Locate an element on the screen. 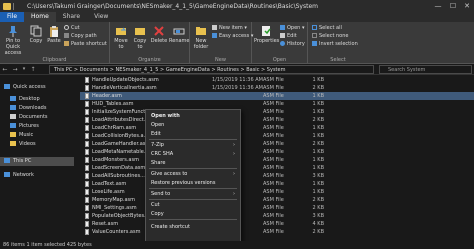 The height and width of the screenshot is (249, 474). file-name: Reset.asm is located at coordinates (105, 224).